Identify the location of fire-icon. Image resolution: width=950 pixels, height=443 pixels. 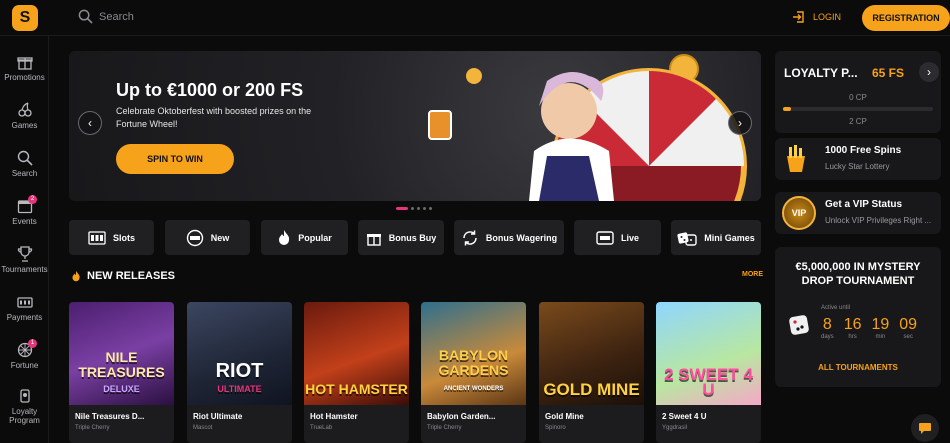
(284, 237).